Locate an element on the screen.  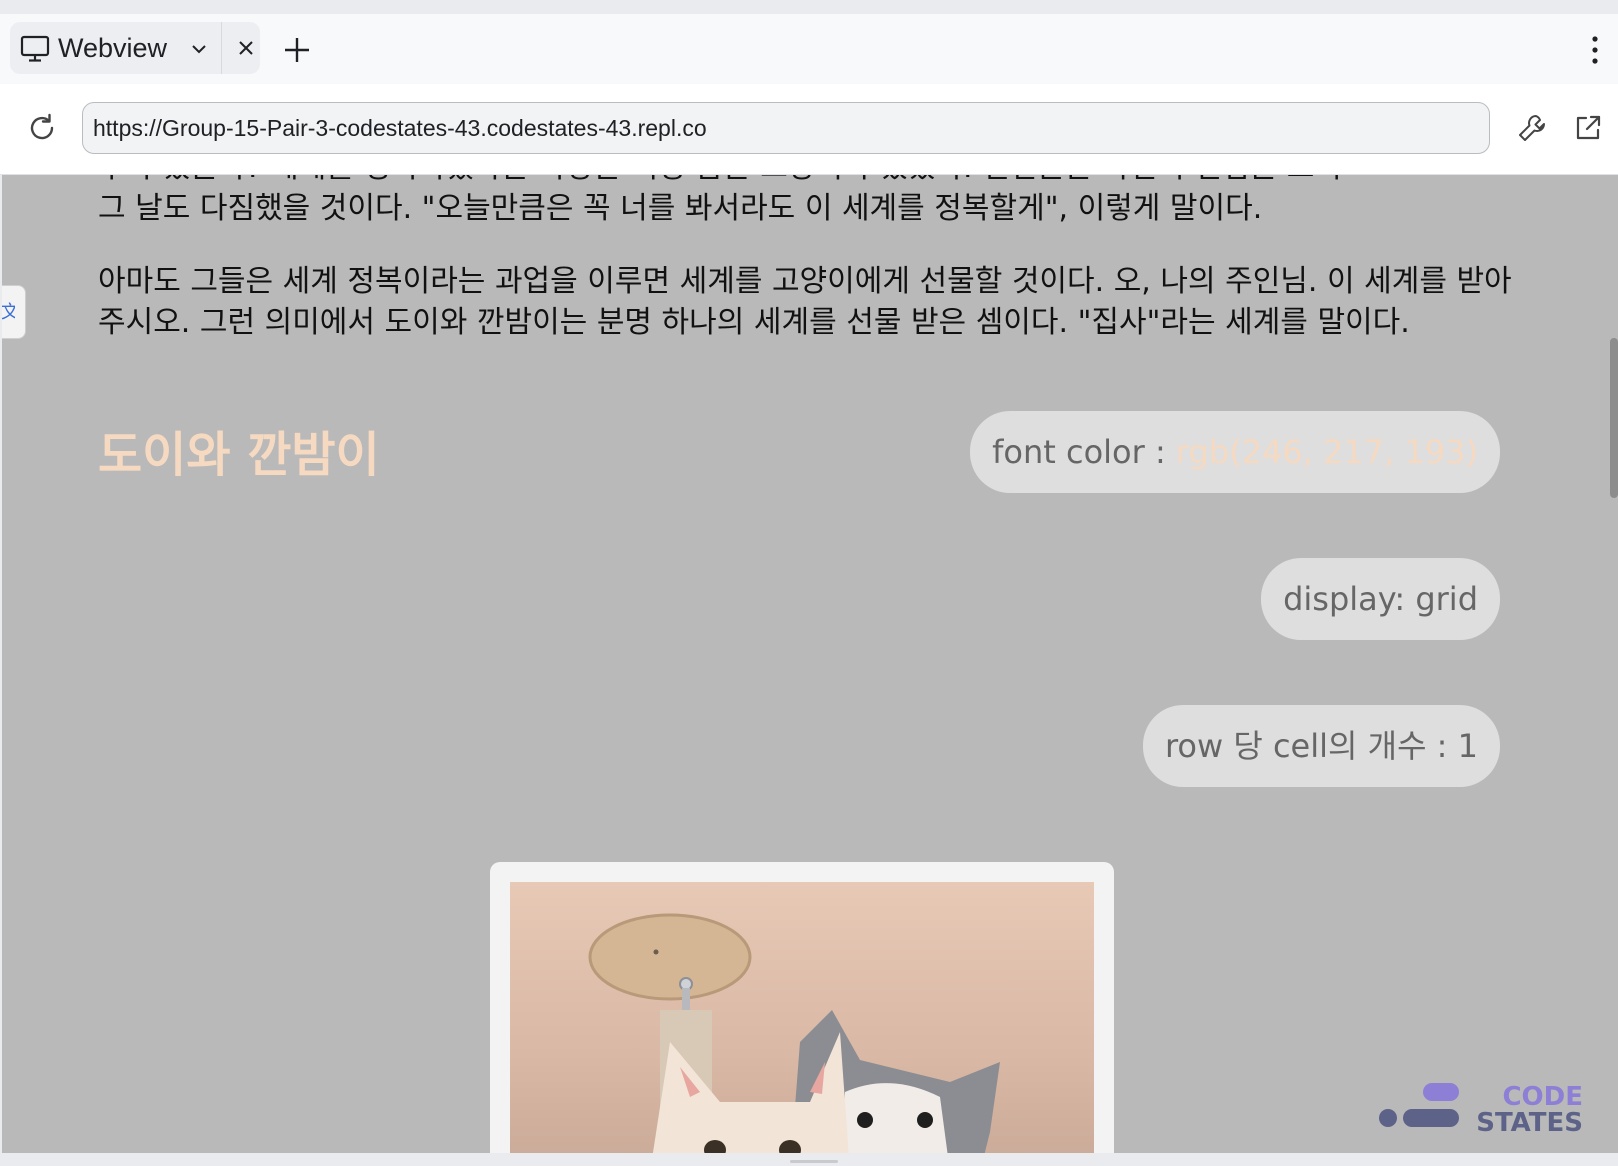
tab-title: Webview is located at coordinates (113, 48).